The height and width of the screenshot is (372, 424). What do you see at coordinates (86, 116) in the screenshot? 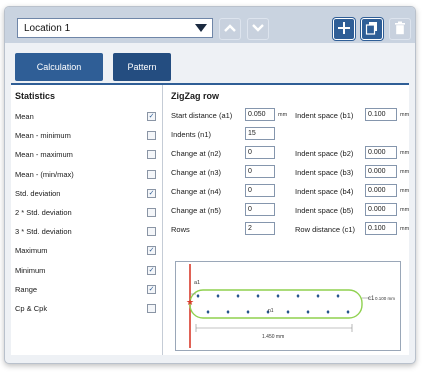
I see `statistics-item: Mean ✓` at bounding box center [86, 116].